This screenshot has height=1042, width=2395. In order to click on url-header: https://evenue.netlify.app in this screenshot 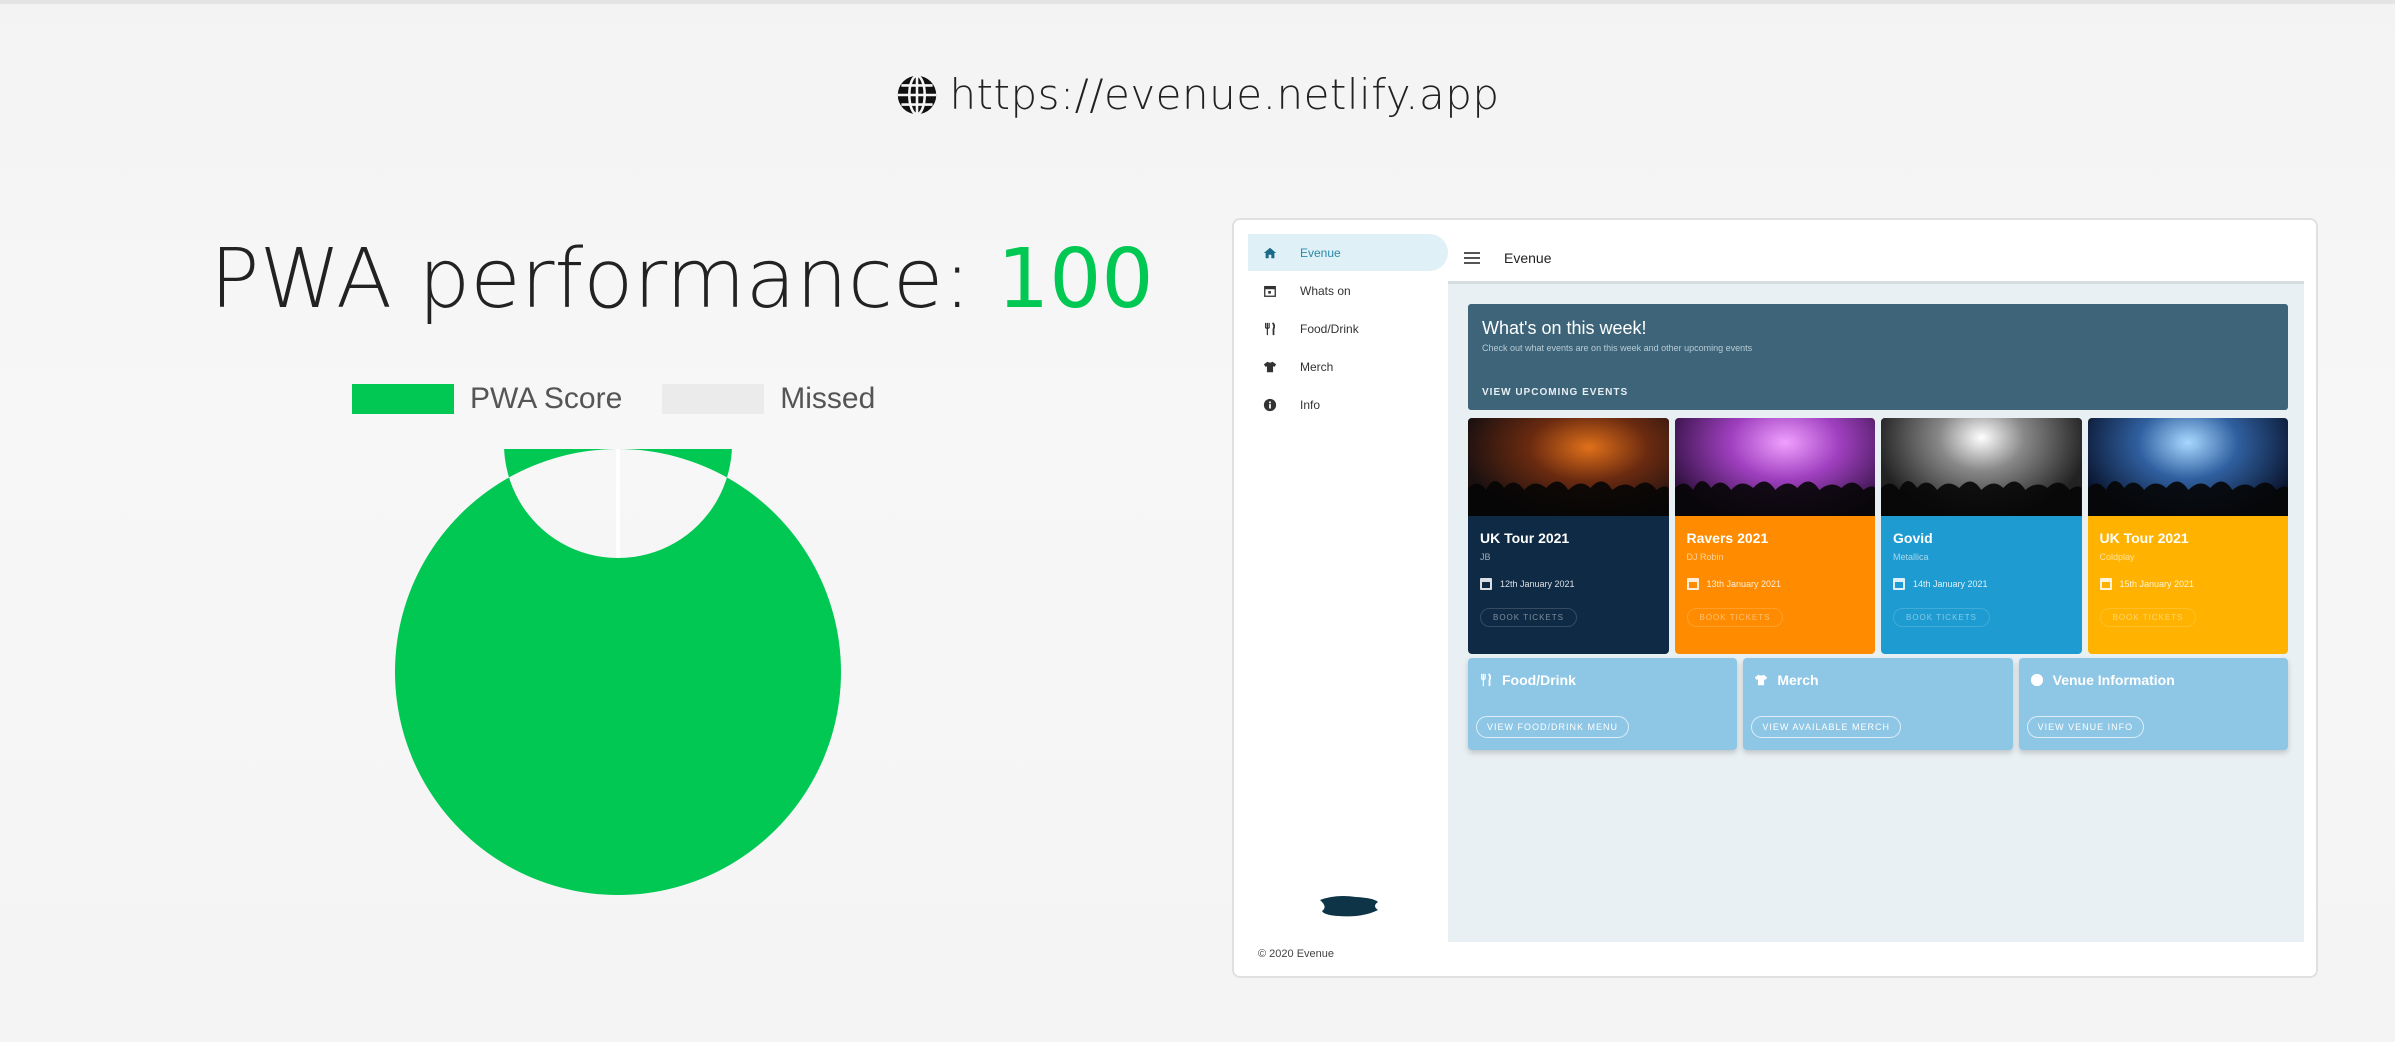, I will do `click(1197, 94)`.